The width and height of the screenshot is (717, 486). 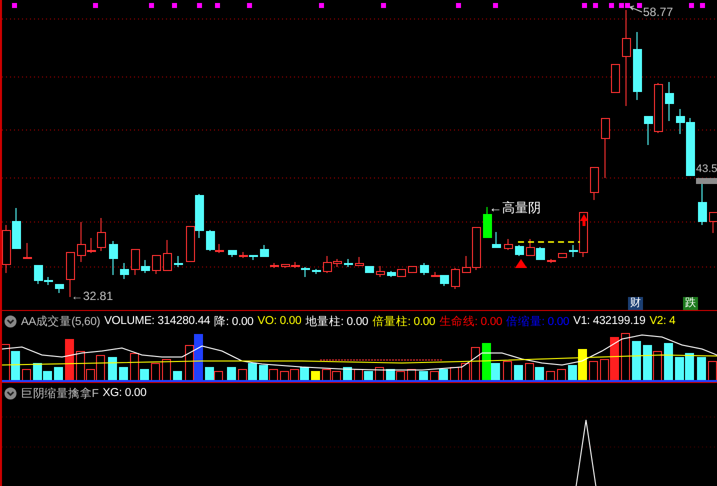 I want to click on signal-spike-line, so click(x=586, y=453).